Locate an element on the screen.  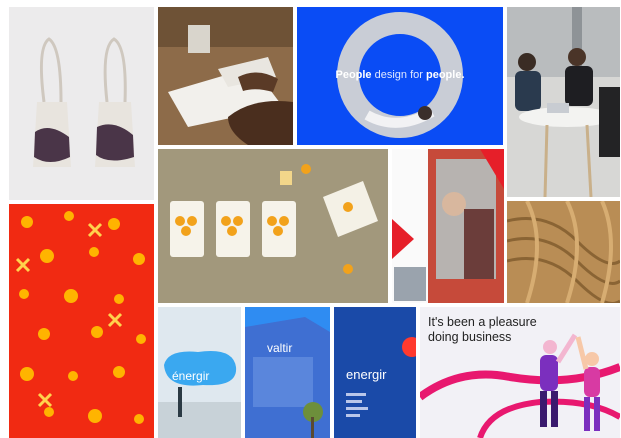
blue-poster-tagline: People design for people. is located at coordinates (400, 75).